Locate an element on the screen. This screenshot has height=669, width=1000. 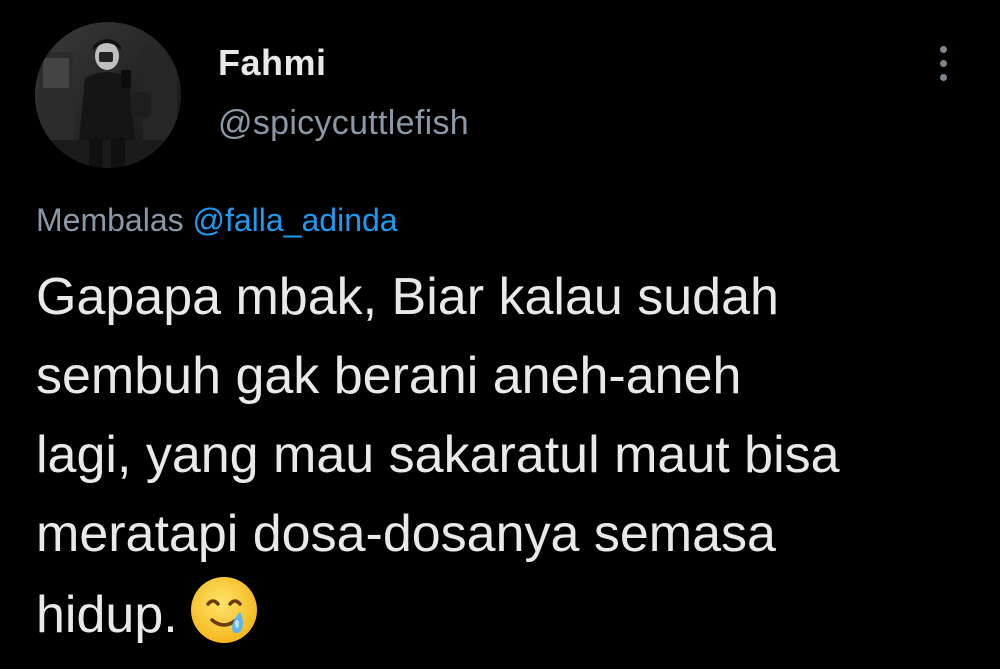
user-avatar is located at coordinates (108, 95).